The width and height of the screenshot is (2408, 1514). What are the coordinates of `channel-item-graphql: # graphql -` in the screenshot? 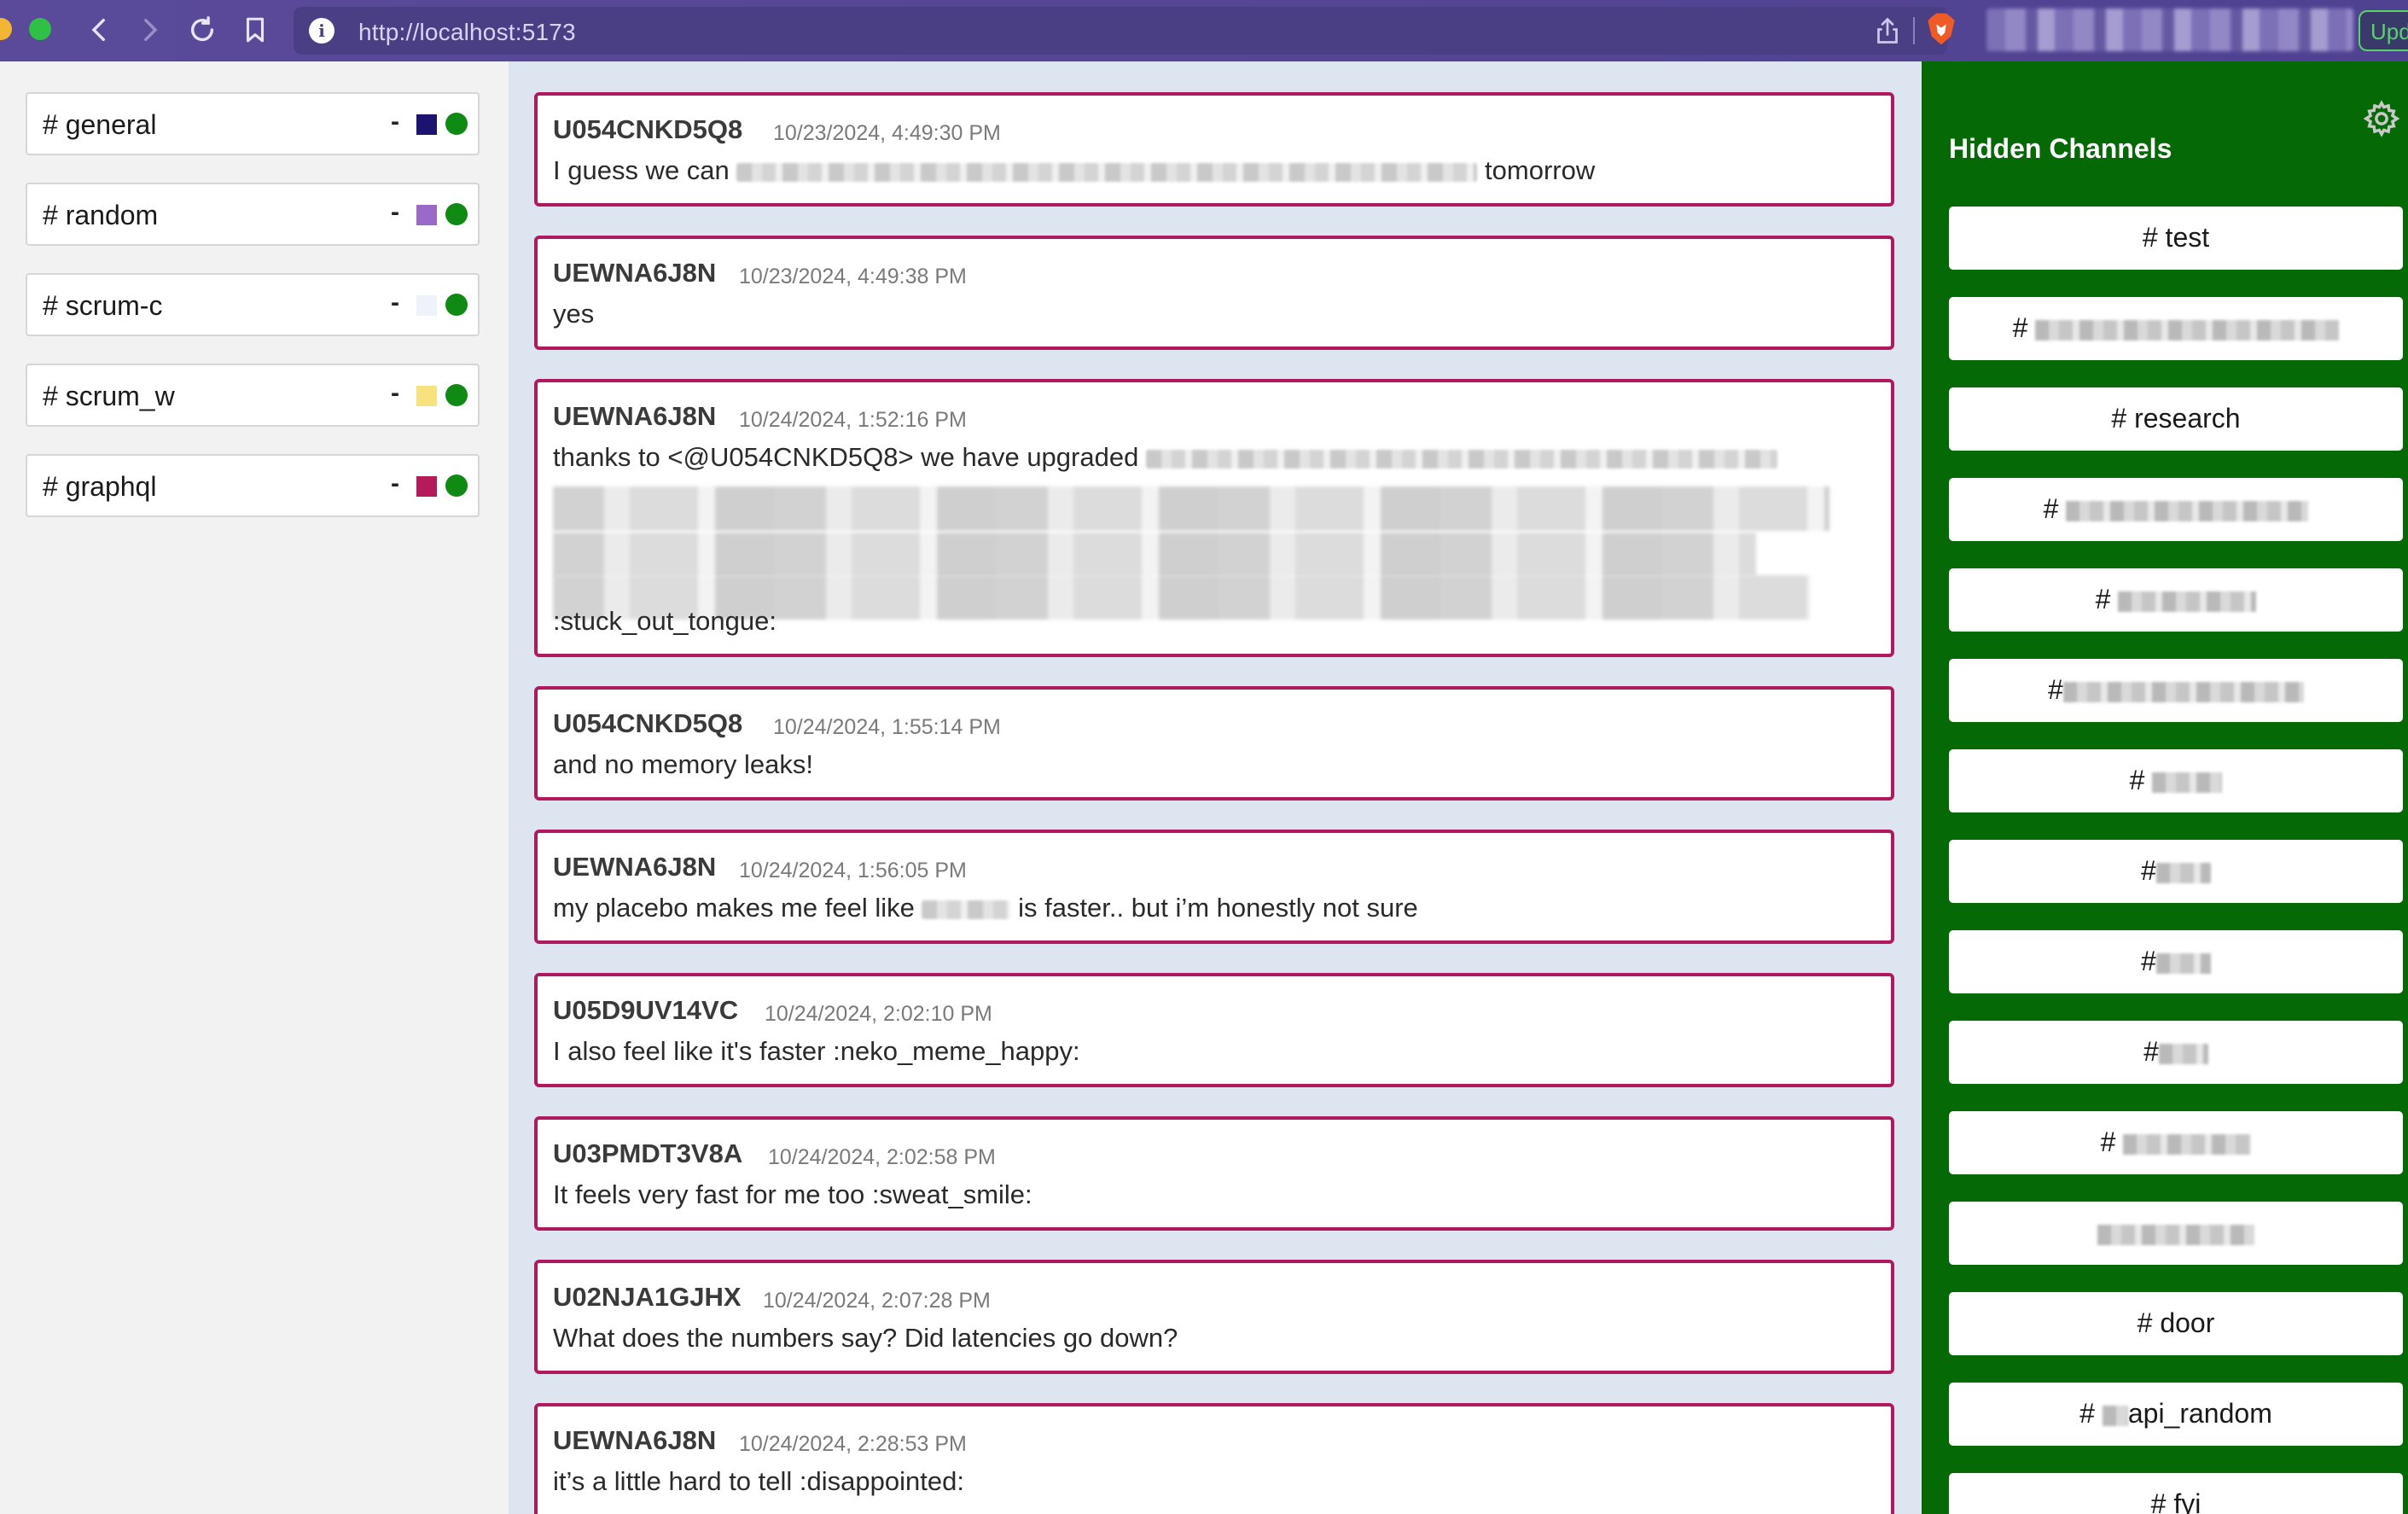 It's located at (253, 486).